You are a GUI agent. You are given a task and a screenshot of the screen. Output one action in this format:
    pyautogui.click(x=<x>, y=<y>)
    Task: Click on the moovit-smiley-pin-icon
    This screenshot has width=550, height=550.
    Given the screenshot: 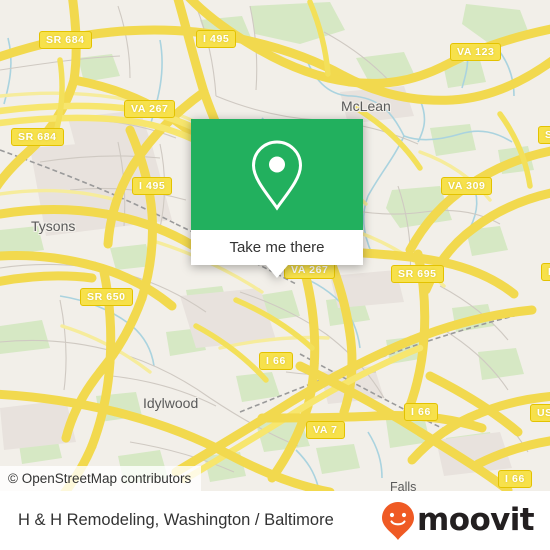 What is the action you would take?
    pyautogui.click(x=398, y=520)
    